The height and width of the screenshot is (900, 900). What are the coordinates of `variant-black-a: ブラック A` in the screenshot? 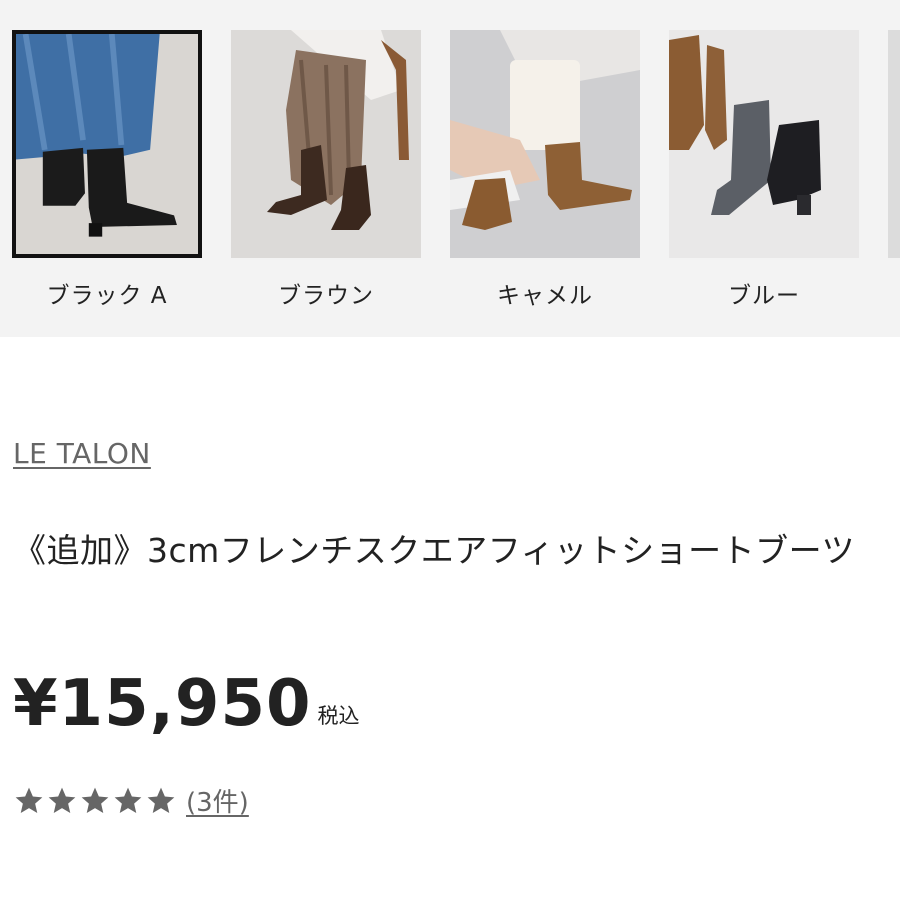 It's located at (107, 170).